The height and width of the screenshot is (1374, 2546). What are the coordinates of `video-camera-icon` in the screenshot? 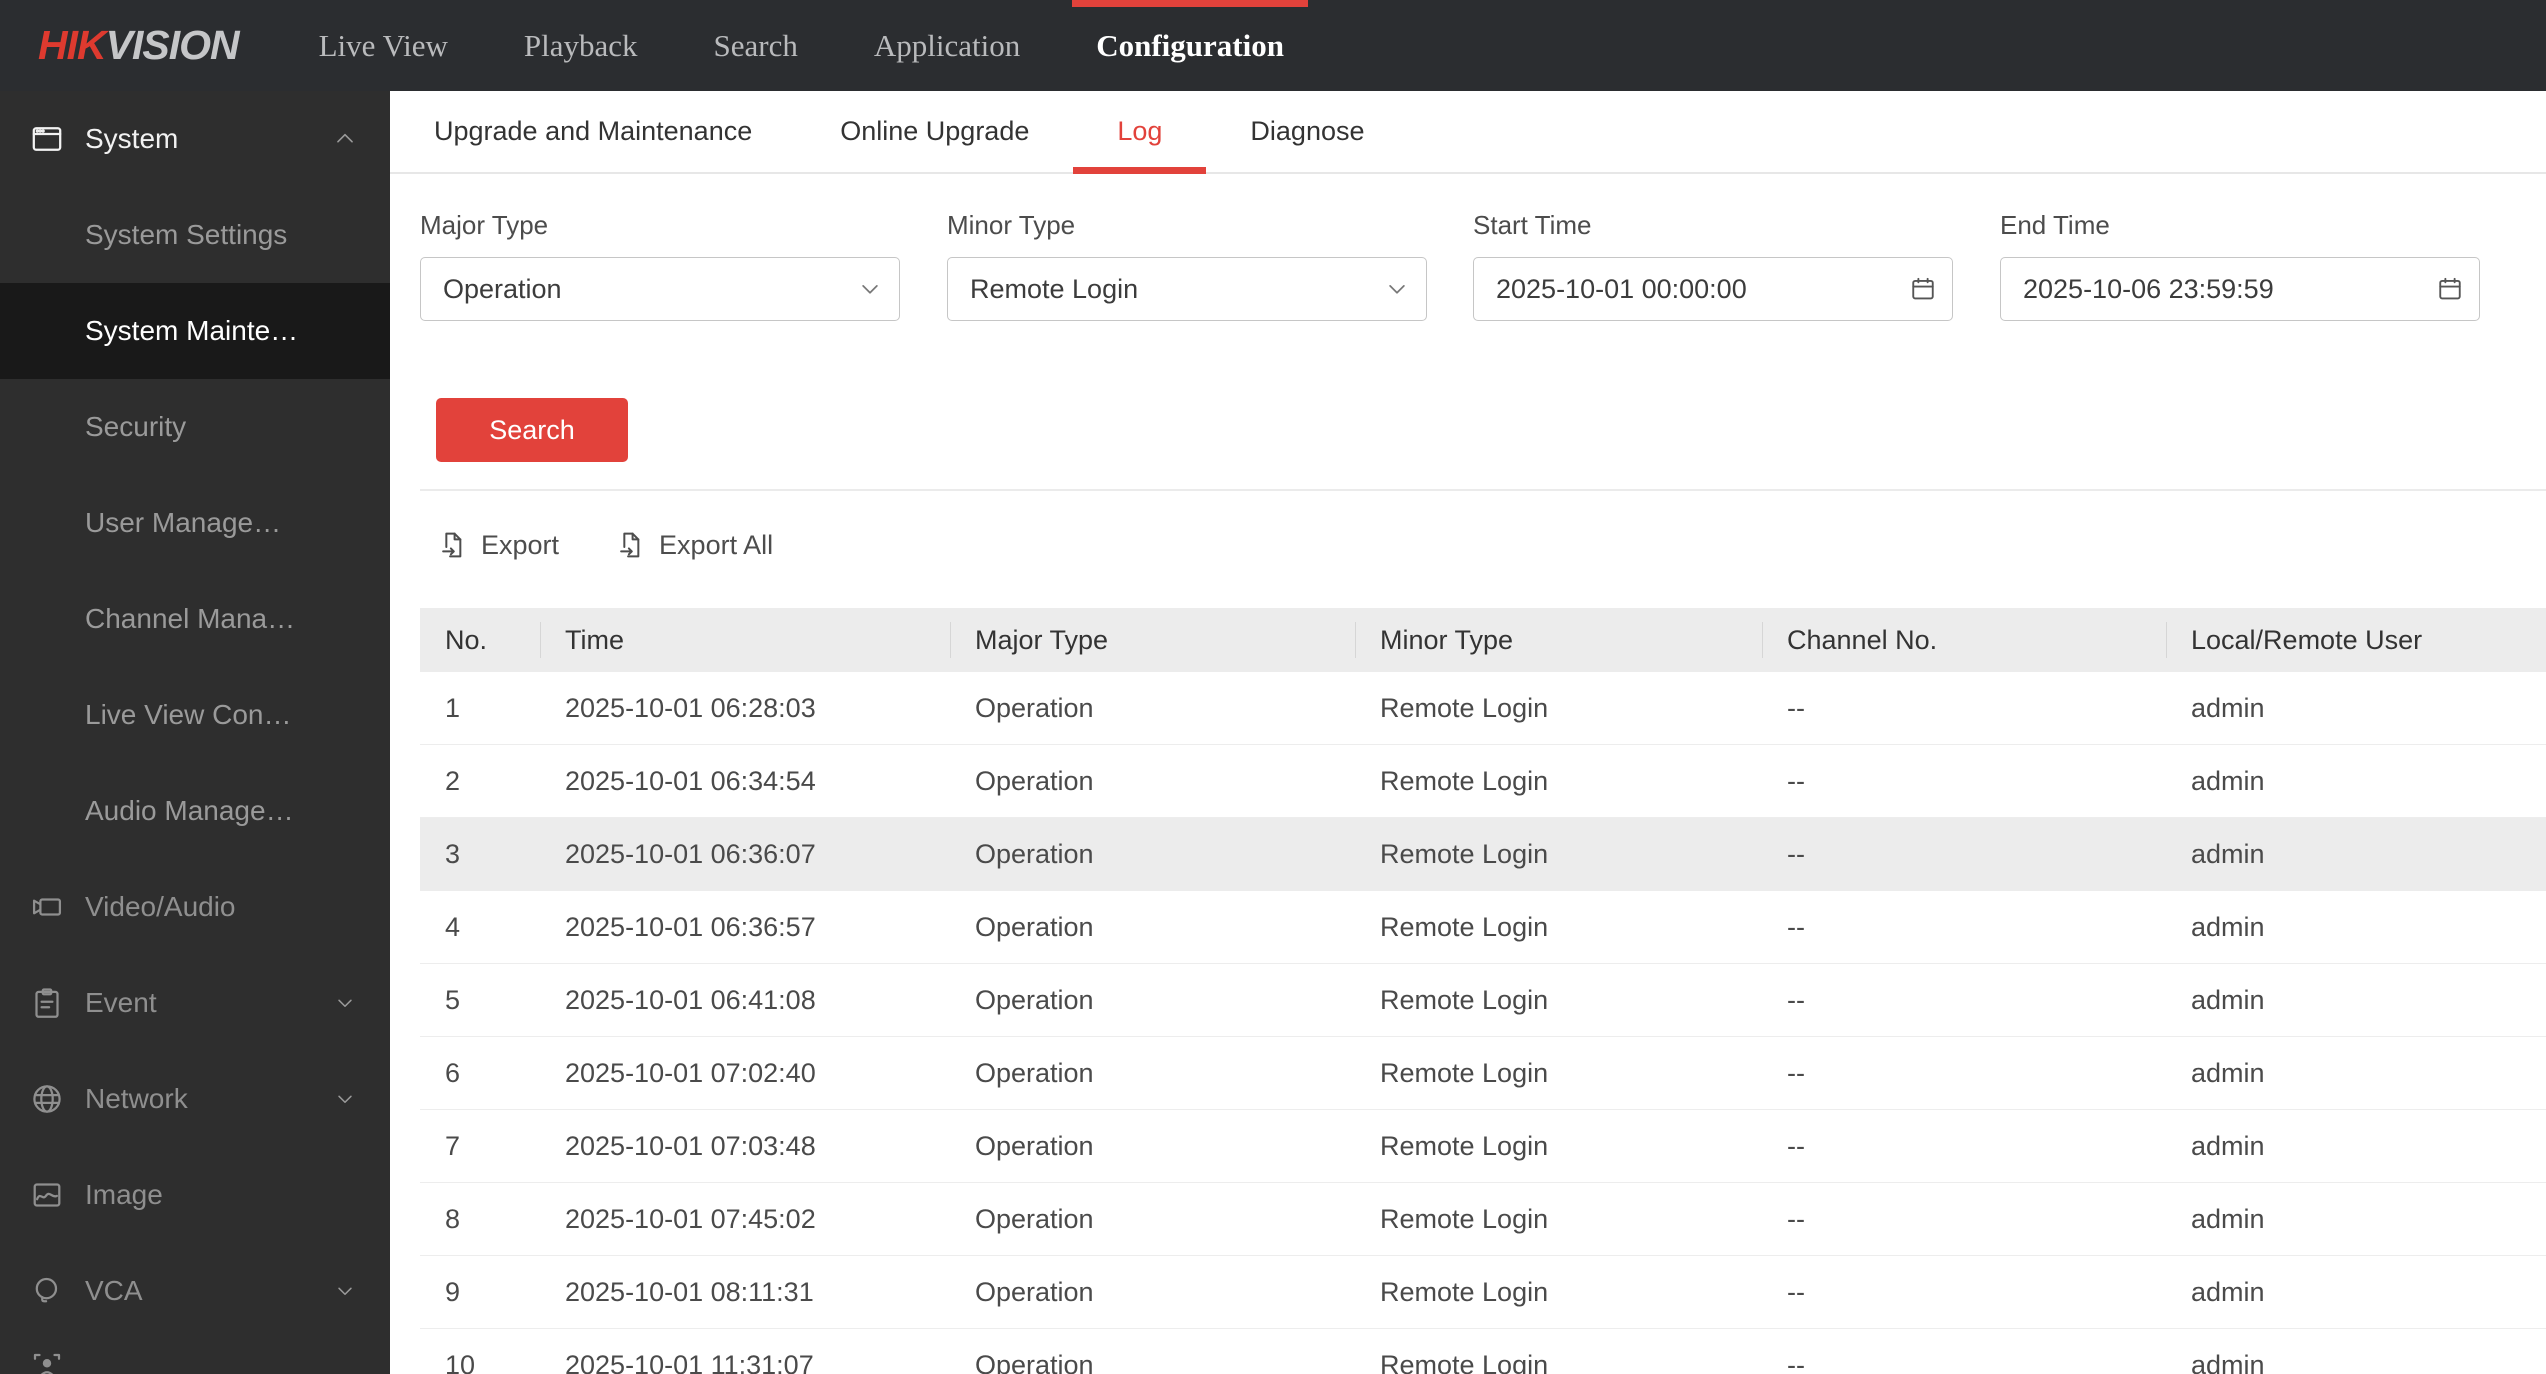 It's located at (47, 907).